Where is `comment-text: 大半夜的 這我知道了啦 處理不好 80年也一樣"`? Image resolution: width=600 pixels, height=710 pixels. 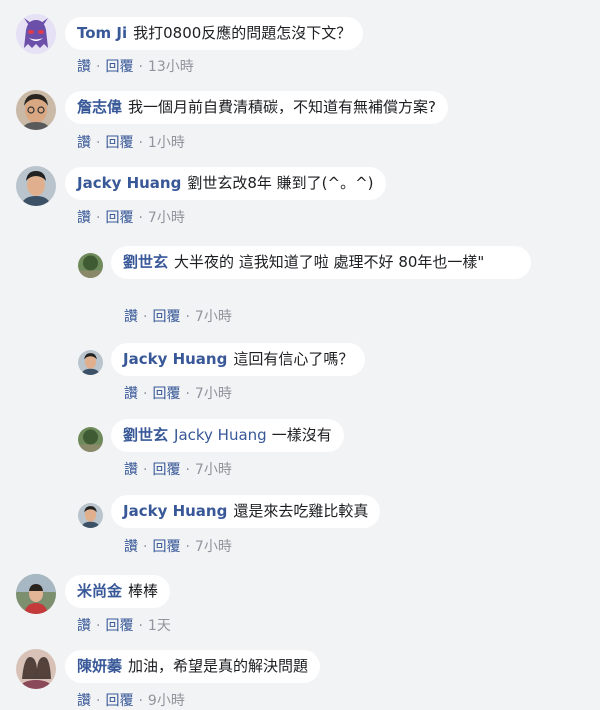
comment-text: 大半夜的 這我知道了啦 處理不好 80年也一樣" is located at coordinates (329, 262).